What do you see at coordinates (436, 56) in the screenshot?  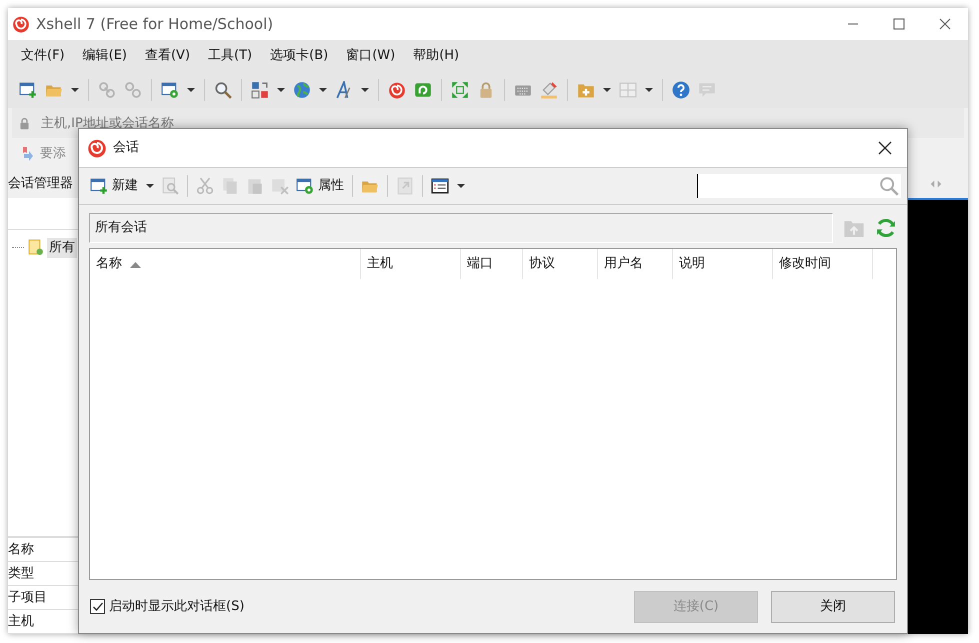 I see `menu-item: 帮助(H)` at bounding box center [436, 56].